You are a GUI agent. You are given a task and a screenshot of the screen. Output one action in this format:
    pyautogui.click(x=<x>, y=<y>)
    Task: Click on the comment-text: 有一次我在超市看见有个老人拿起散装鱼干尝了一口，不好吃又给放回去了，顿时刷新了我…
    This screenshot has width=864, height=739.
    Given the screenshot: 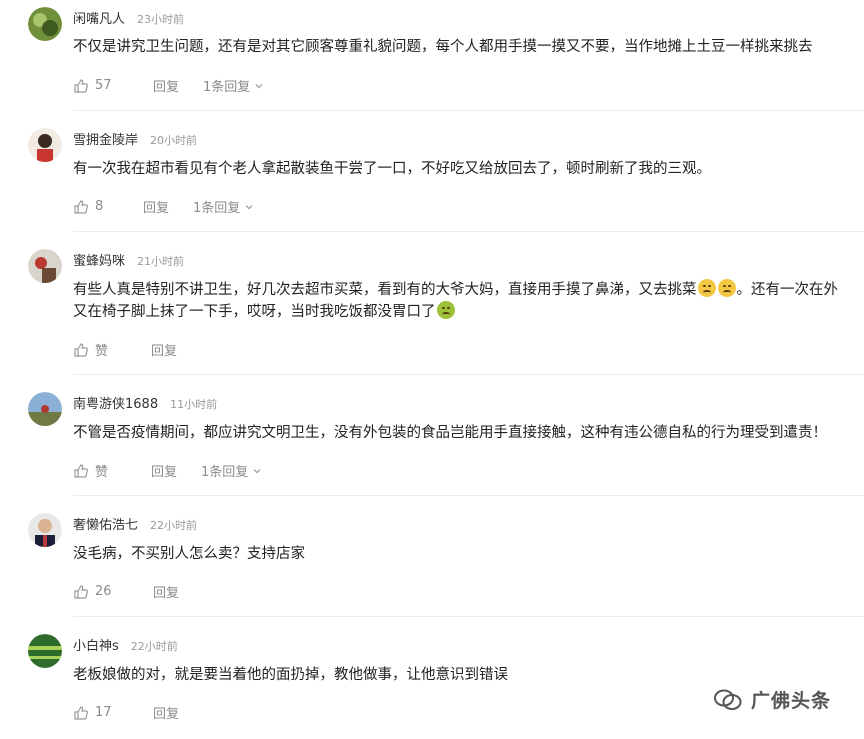 What is the action you would take?
    pyautogui.click(x=392, y=169)
    